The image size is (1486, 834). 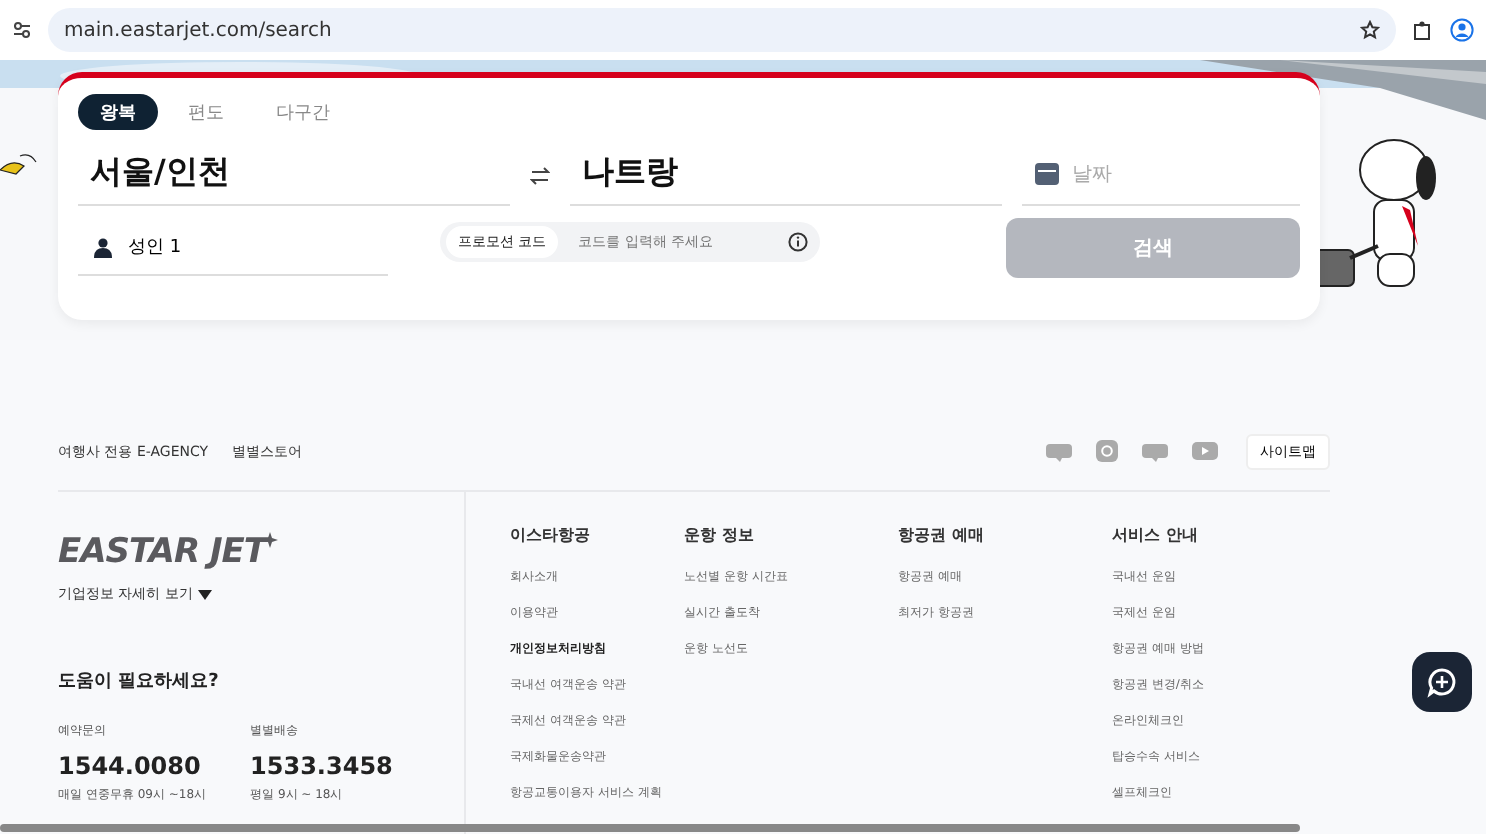 What do you see at coordinates (139, 682) in the screenshot?
I see `help-title: 도움이 필요하세요?` at bounding box center [139, 682].